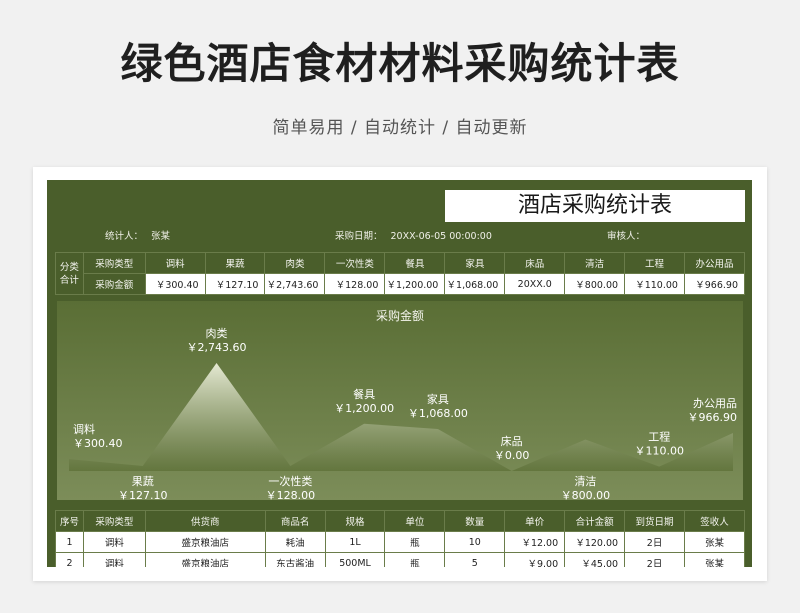 Image resolution: width=800 pixels, height=613 pixels. What do you see at coordinates (438, 399) in the screenshot?
I see `category-label: 家具` at bounding box center [438, 399].